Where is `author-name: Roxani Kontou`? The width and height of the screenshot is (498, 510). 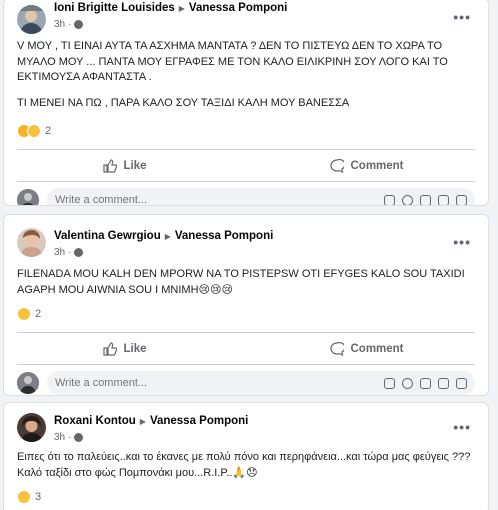 author-name: Roxani Kontou is located at coordinates (95, 421).